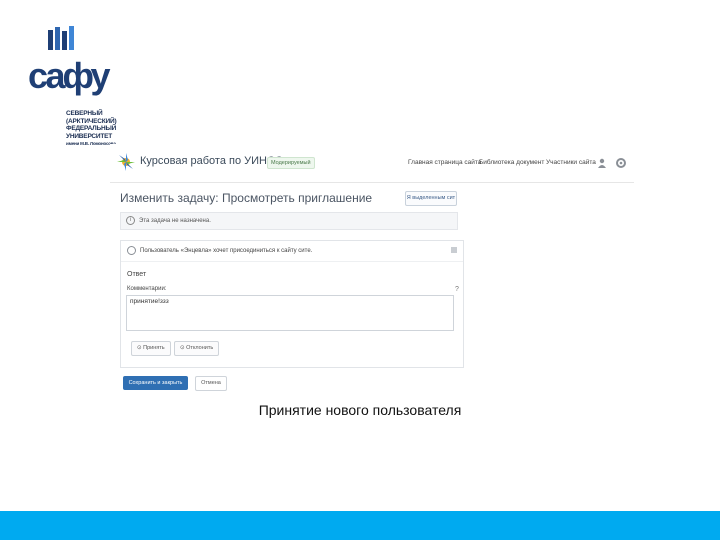  Describe the element at coordinates (457, 289) in the screenshot. I see `help-icon: ?` at that location.